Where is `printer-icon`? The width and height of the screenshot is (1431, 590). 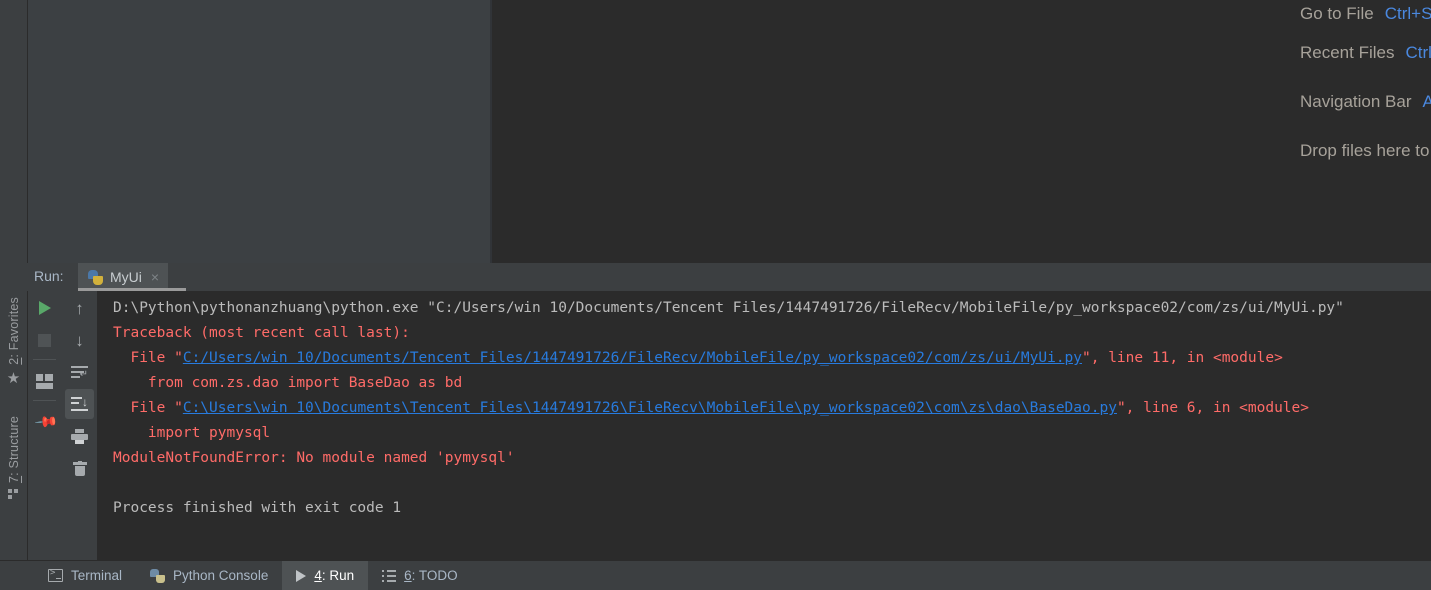
printer-icon is located at coordinates (79, 436).